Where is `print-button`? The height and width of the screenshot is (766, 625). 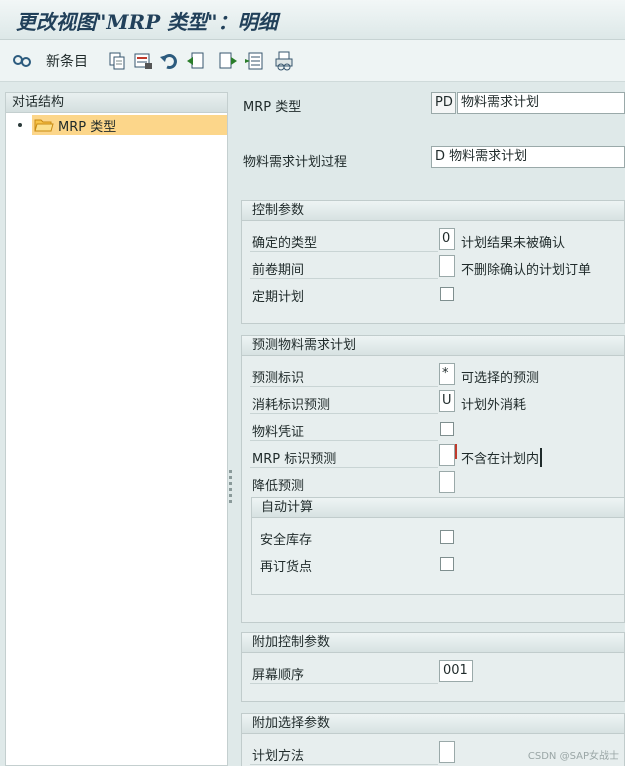
print-button is located at coordinates (284, 61).